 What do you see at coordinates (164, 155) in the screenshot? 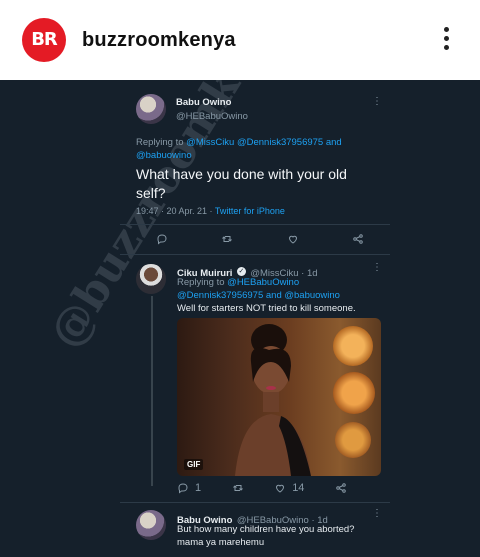
I see `replying-mention-babuowino: @babuowino` at bounding box center [164, 155].